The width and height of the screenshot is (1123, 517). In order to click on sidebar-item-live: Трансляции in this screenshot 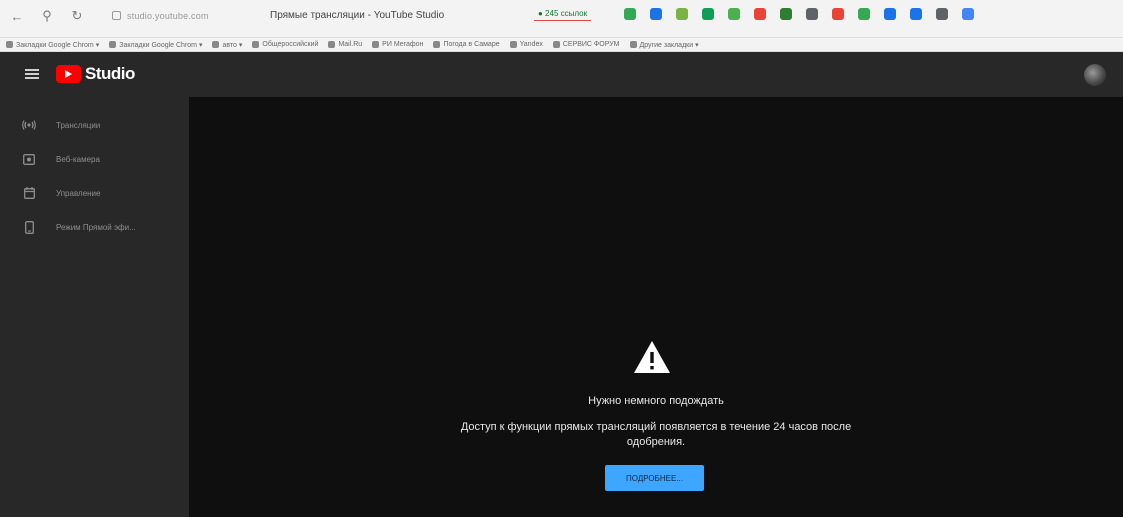, I will do `click(61, 125)`.